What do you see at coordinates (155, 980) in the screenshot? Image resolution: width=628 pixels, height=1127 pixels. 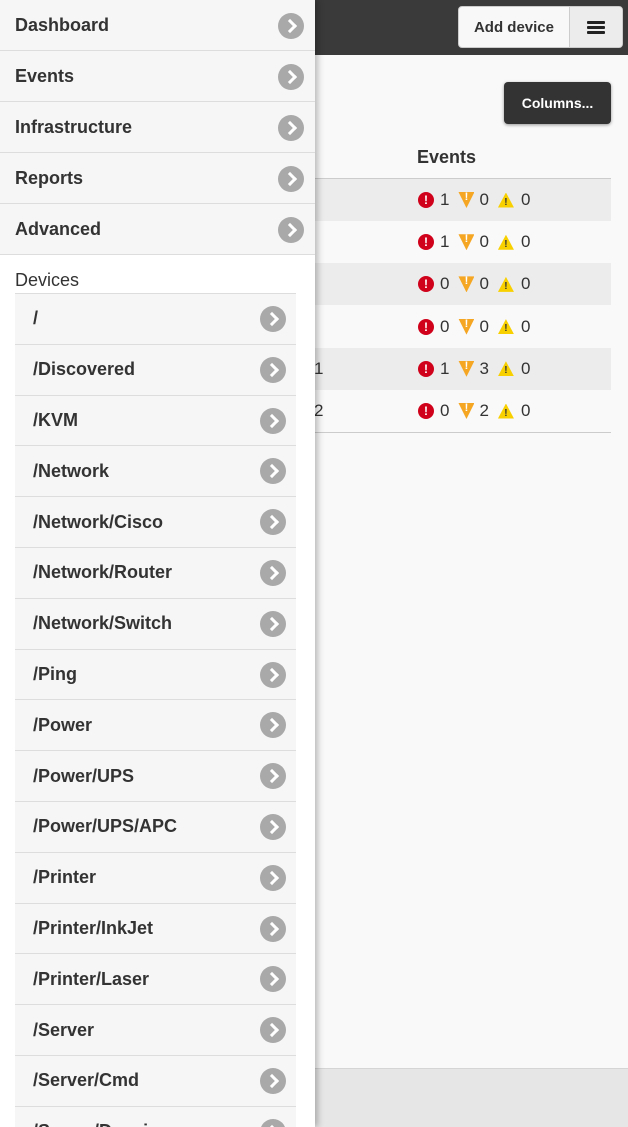 I see `device-class-item: /Printer/Laser` at bounding box center [155, 980].